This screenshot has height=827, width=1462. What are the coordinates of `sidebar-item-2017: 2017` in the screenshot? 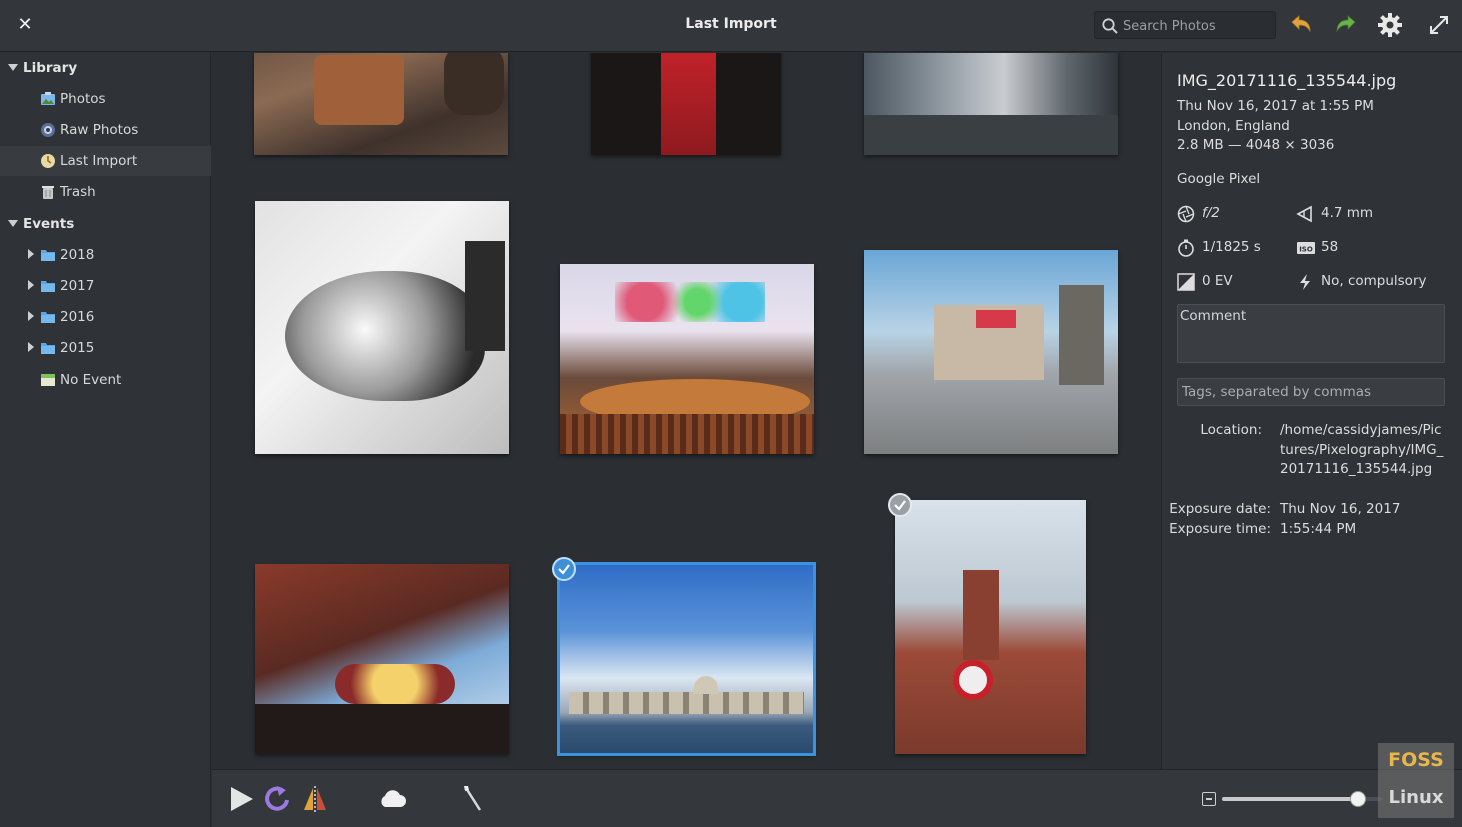 It's located at (105, 286).